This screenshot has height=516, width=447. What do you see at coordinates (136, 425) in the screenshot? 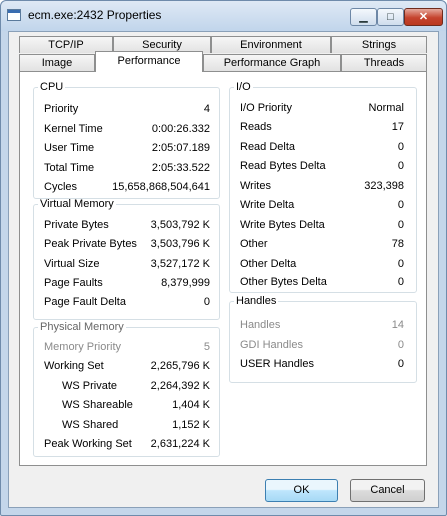
I see `physical-memory-row-ws-shared: WS Shared 1,152 K` at bounding box center [136, 425].